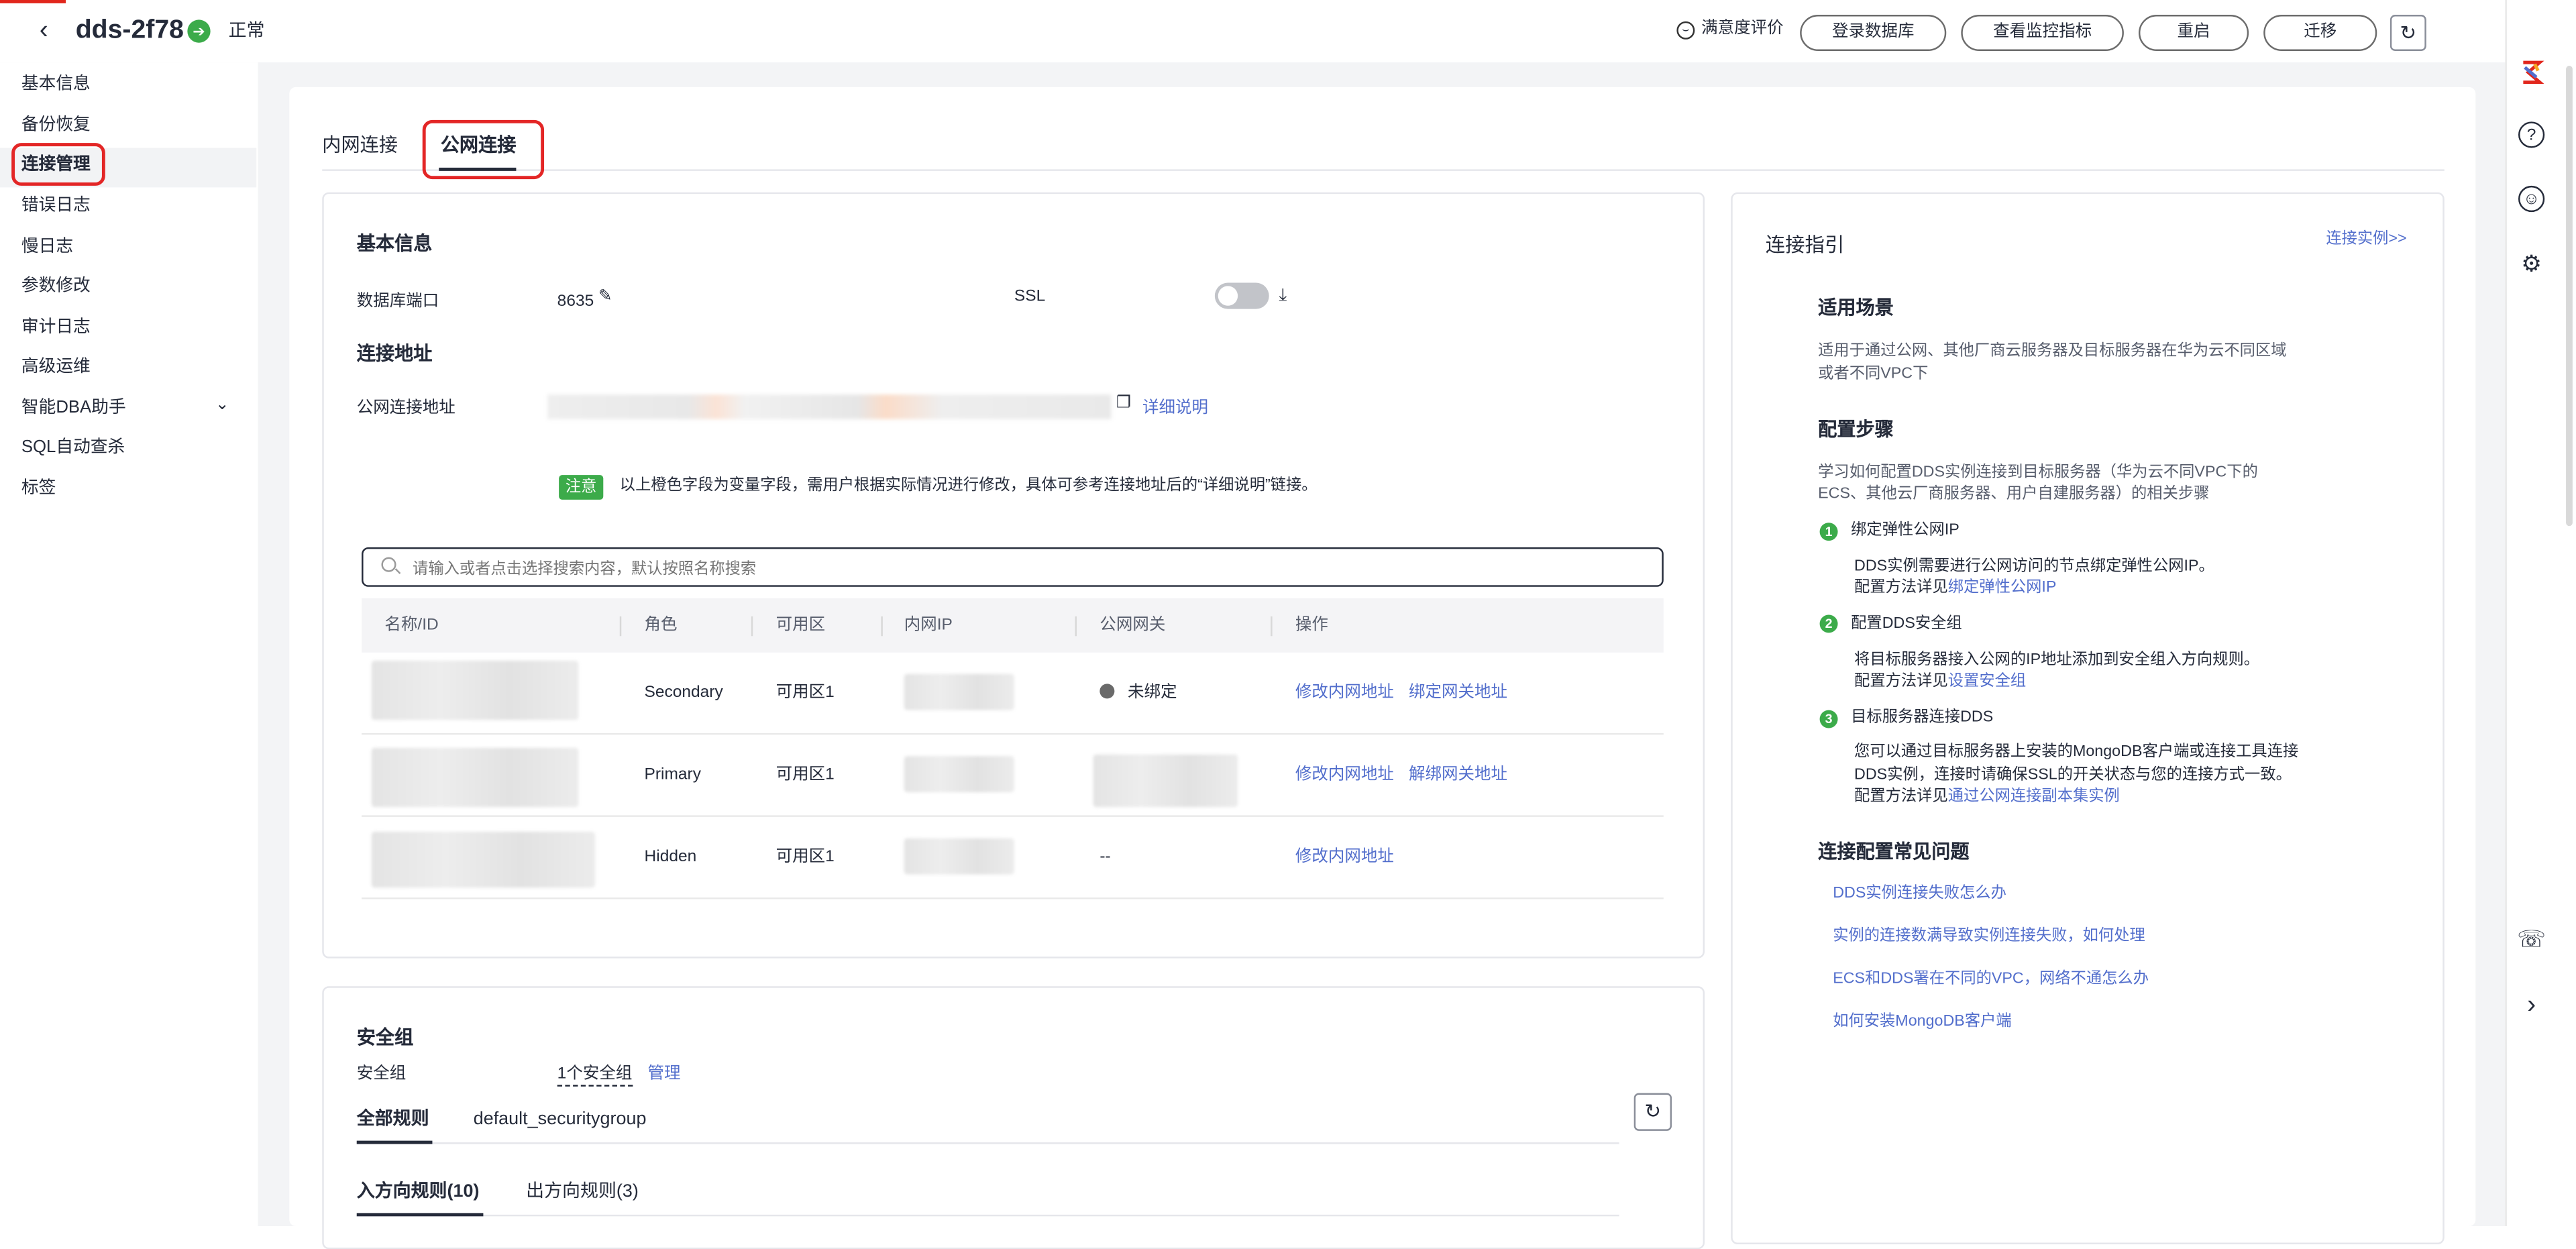 This screenshot has height=1249, width=2576. Describe the element at coordinates (405, 408) in the screenshot. I see `public-address-label: 公网连接地址` at that location.